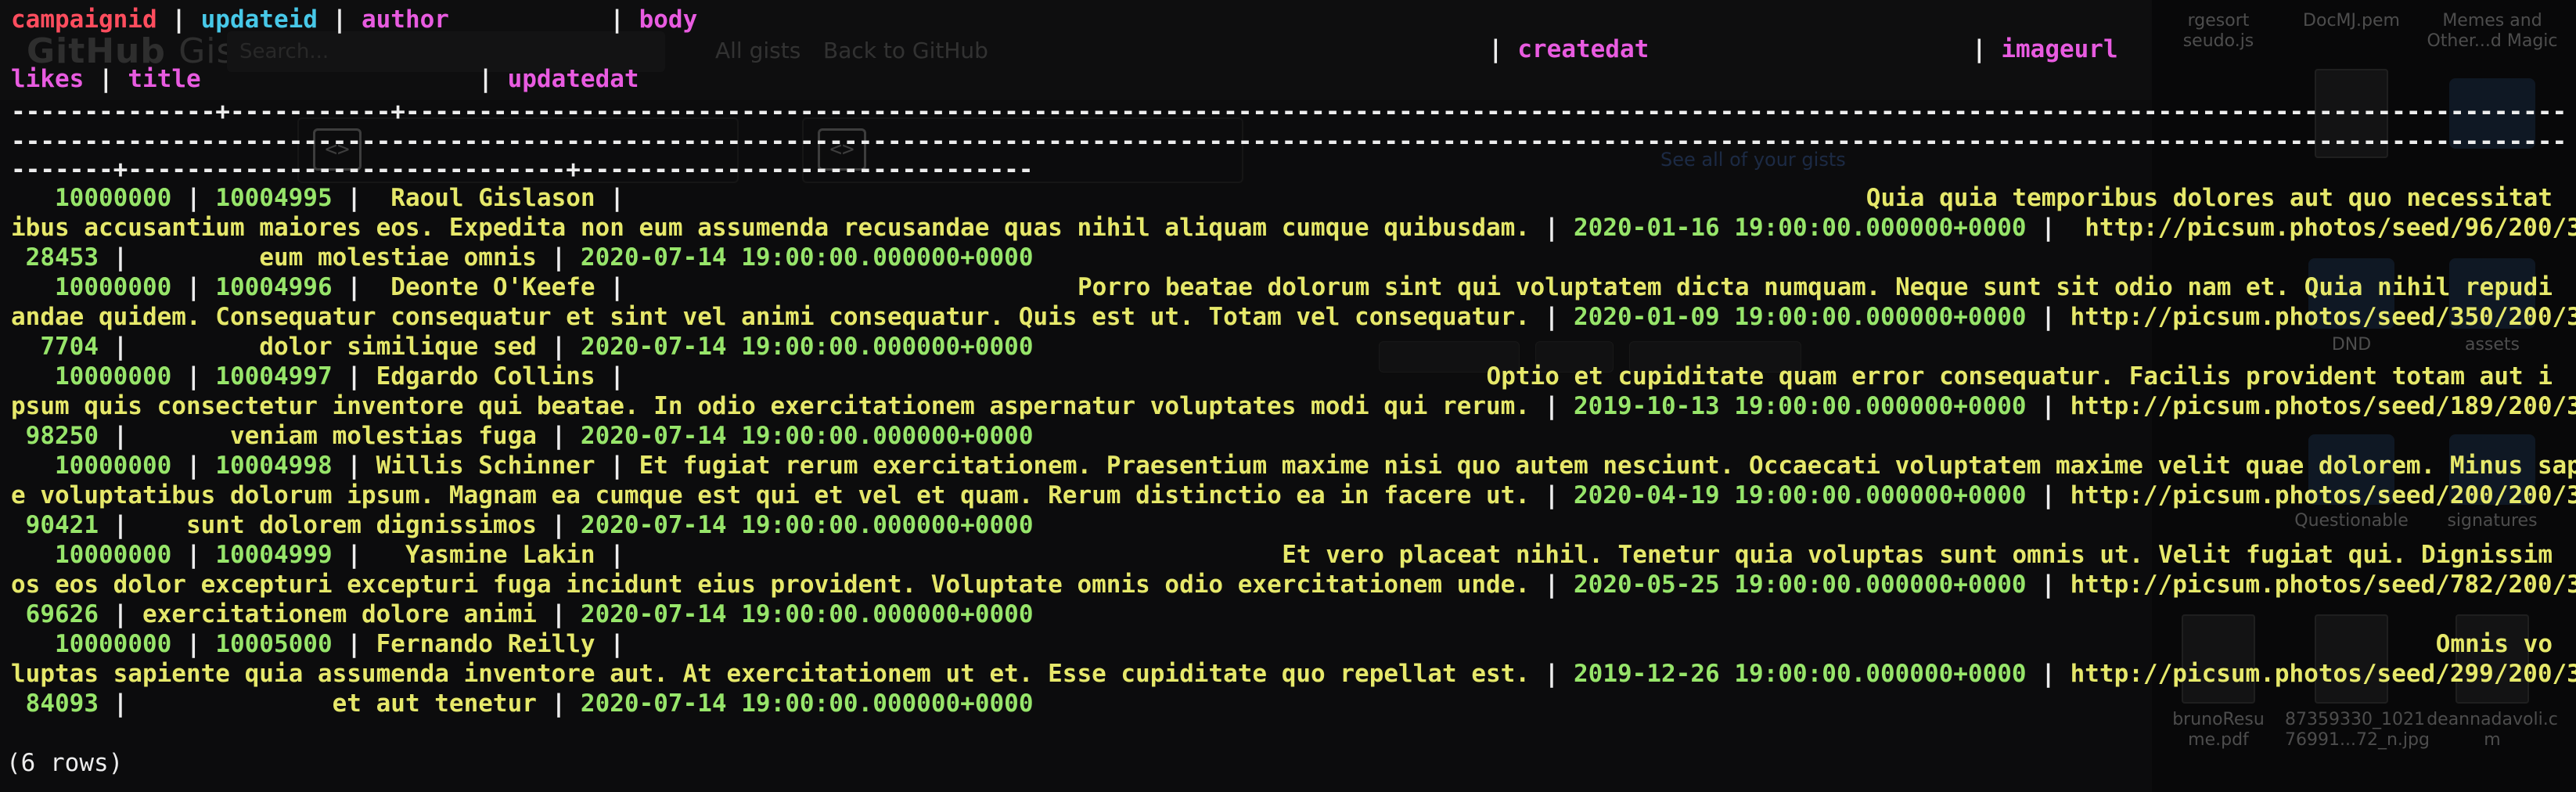 This screenshot has width=2576, height=792. What do you see at coordinates (165, 79) in the screenshot?
I see `header-title: title` at bounding box center [165, 79].